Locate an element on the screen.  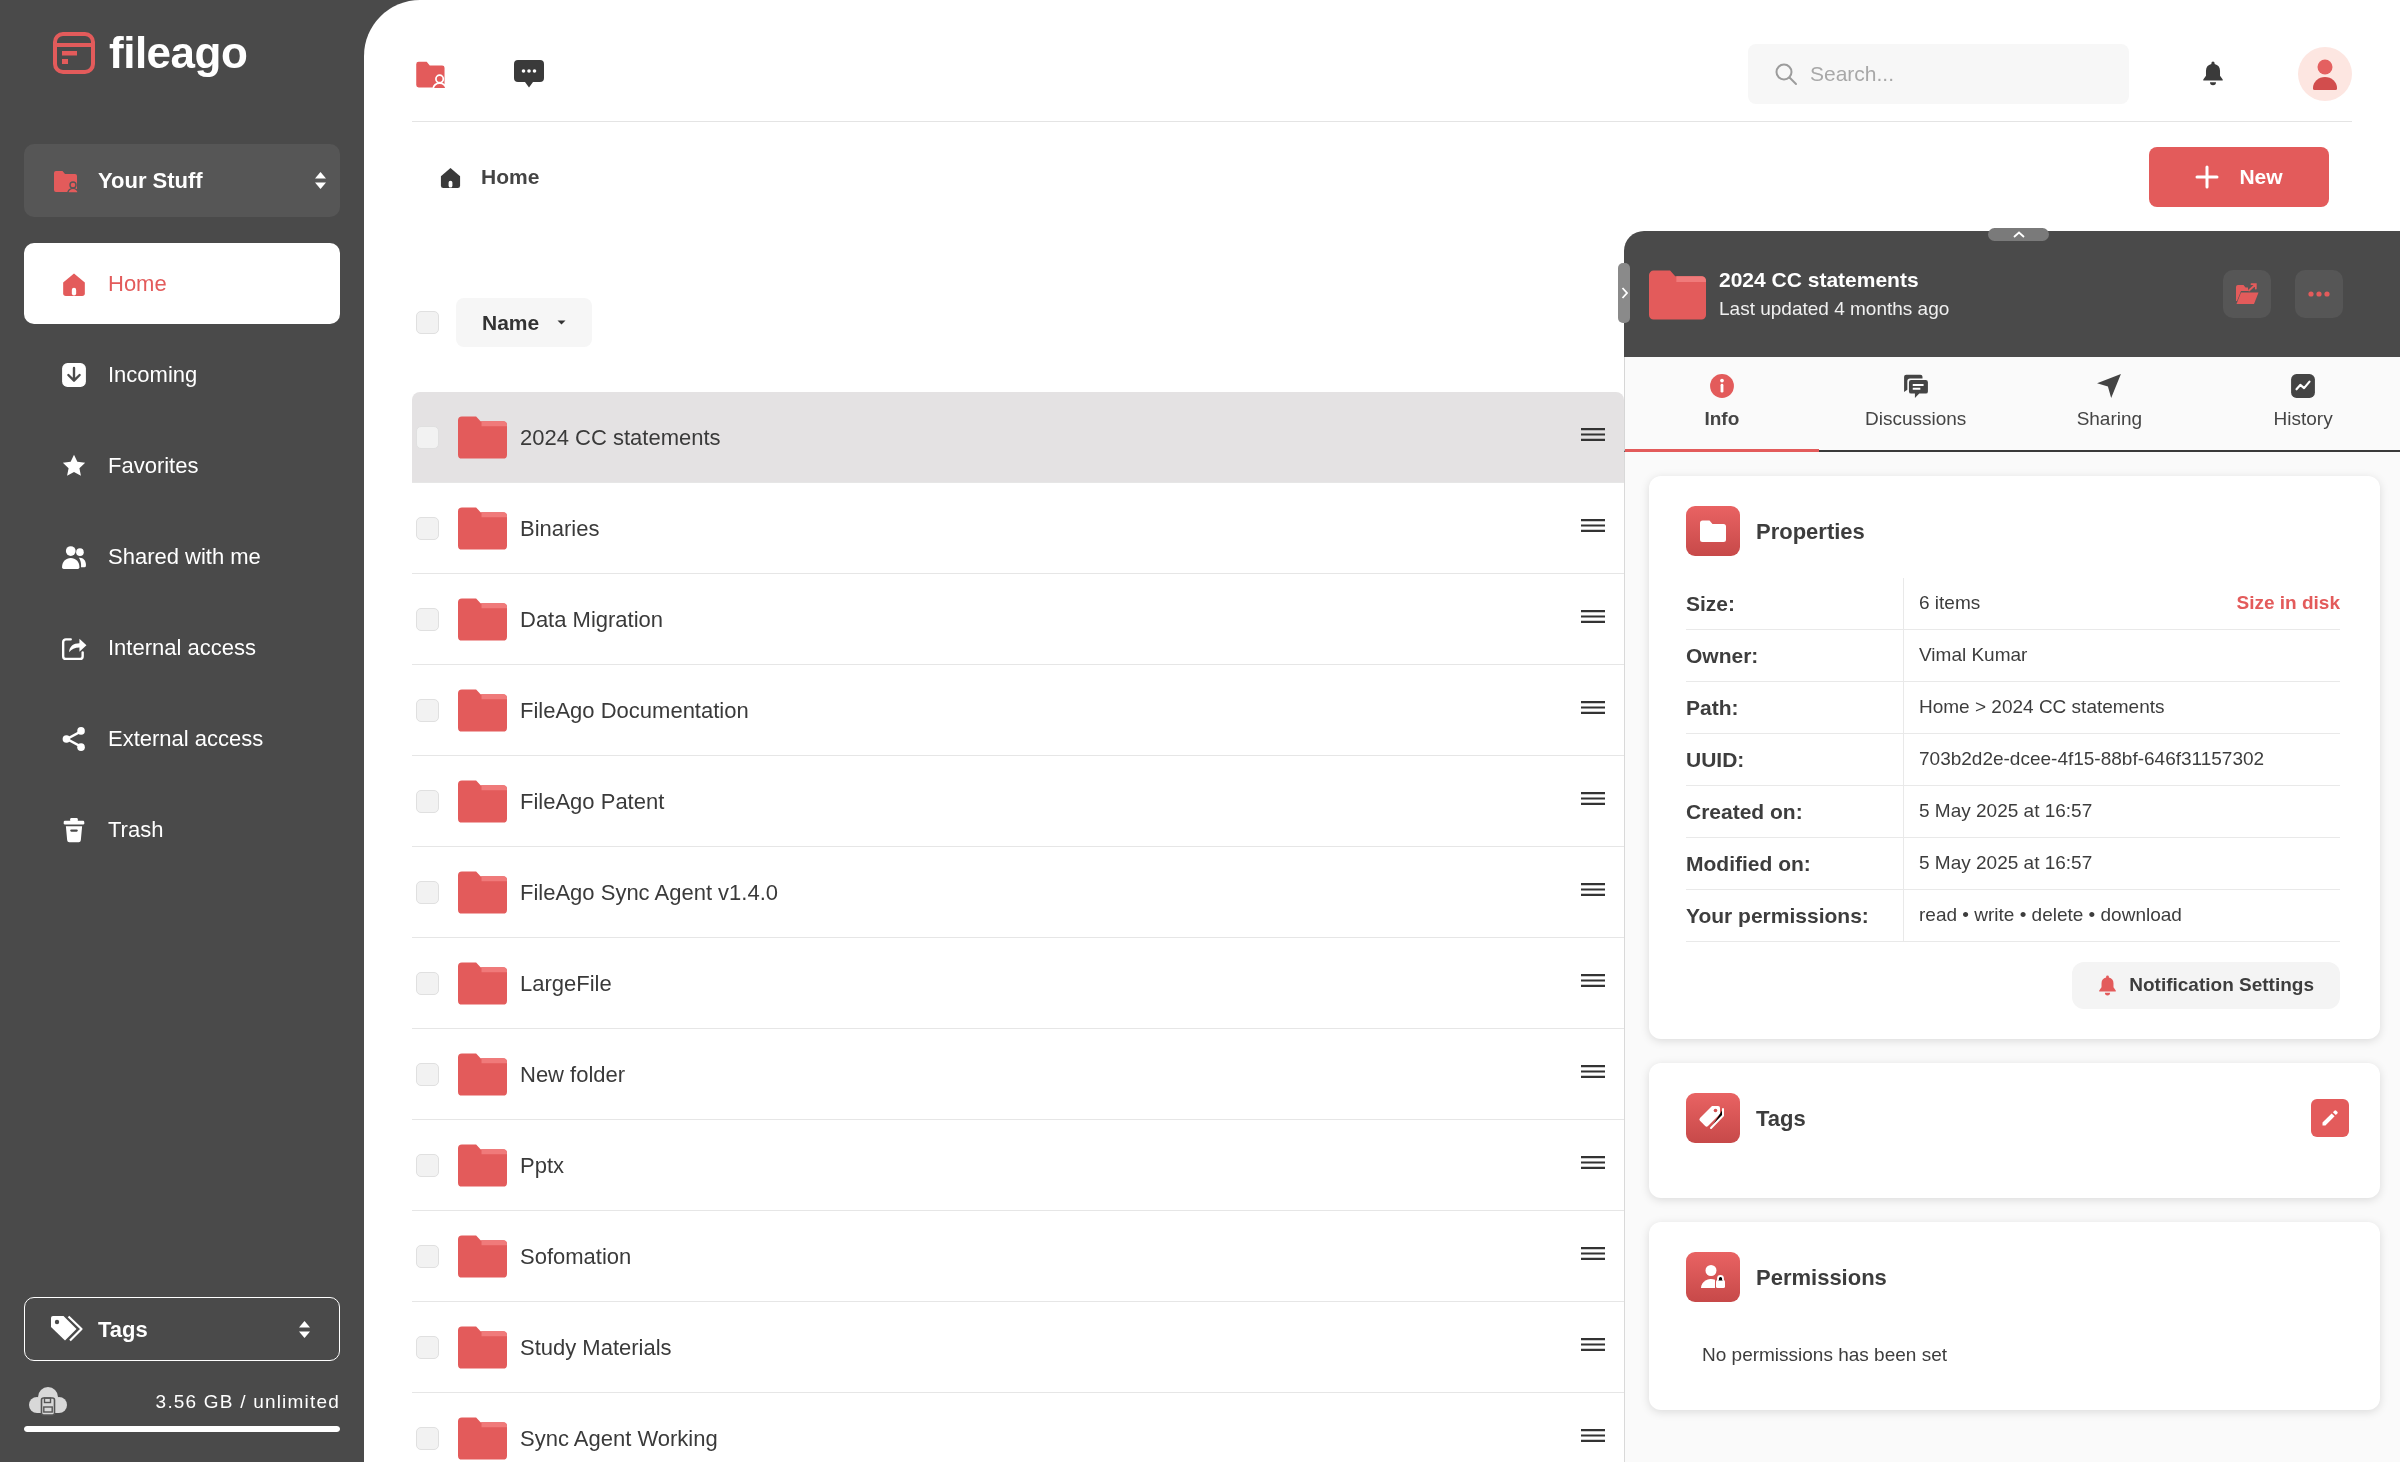
file-name: 2024 CC statements is located at coordinates (620, 437).